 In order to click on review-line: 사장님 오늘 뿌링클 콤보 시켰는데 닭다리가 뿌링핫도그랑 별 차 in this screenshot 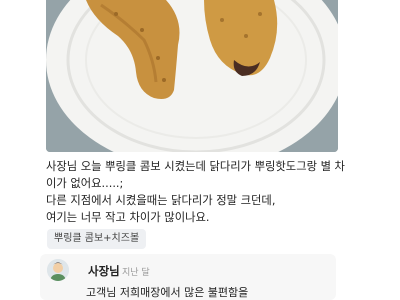, I will do `click(195, 166)`.